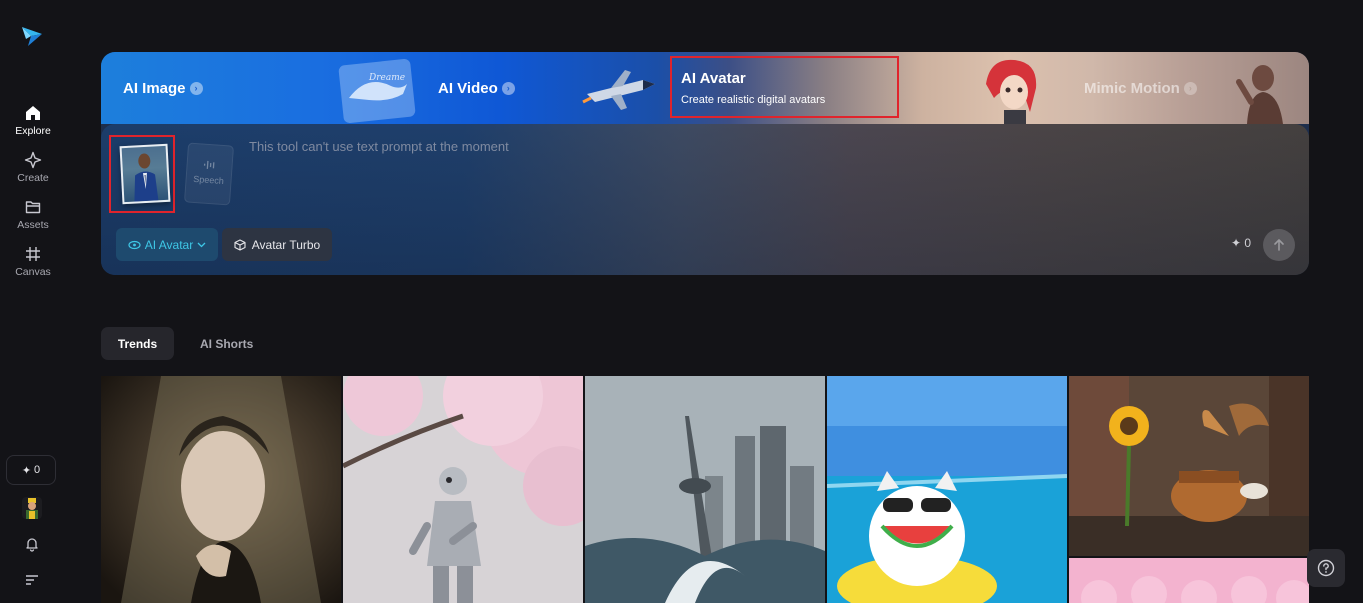 Image resolution: width=1363 pixels, height=603 pixels. What do you see at coordinates (618, 90) in the screenshot?
I see `jet-art-icon` at bounding box center [618, 90].